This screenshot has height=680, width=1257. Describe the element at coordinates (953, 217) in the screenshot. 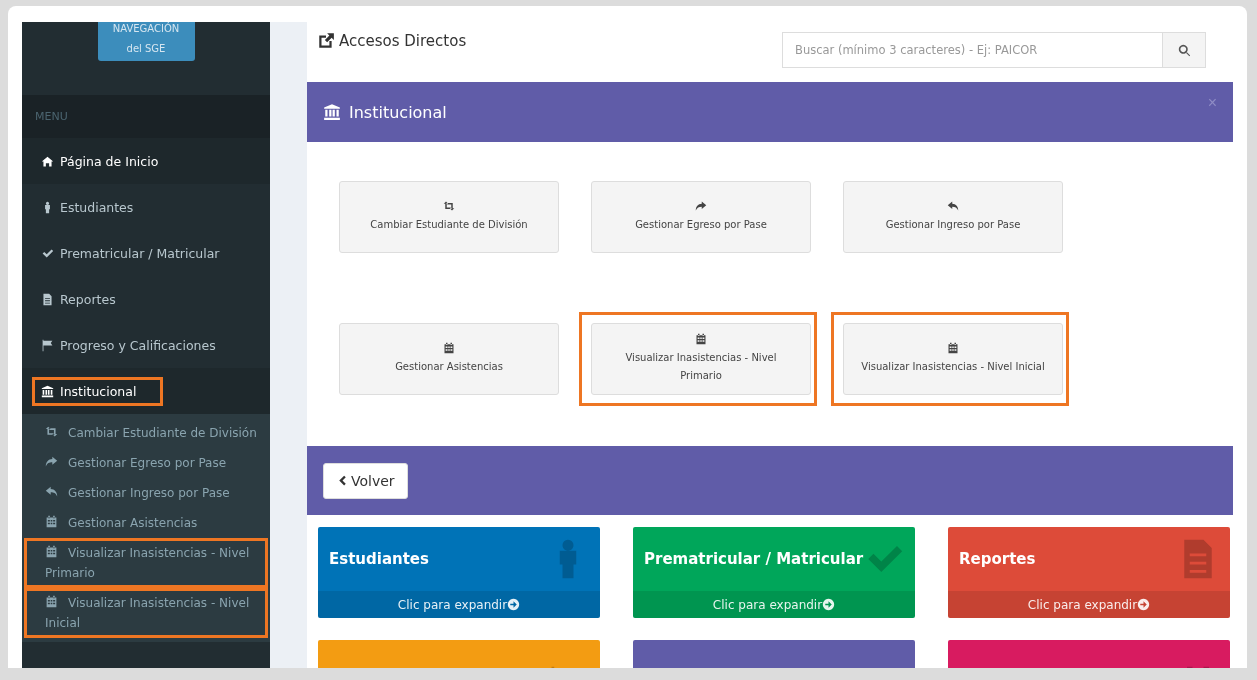

I see `shortcut-button: Gestionar Ingreso por Pase` at that location.